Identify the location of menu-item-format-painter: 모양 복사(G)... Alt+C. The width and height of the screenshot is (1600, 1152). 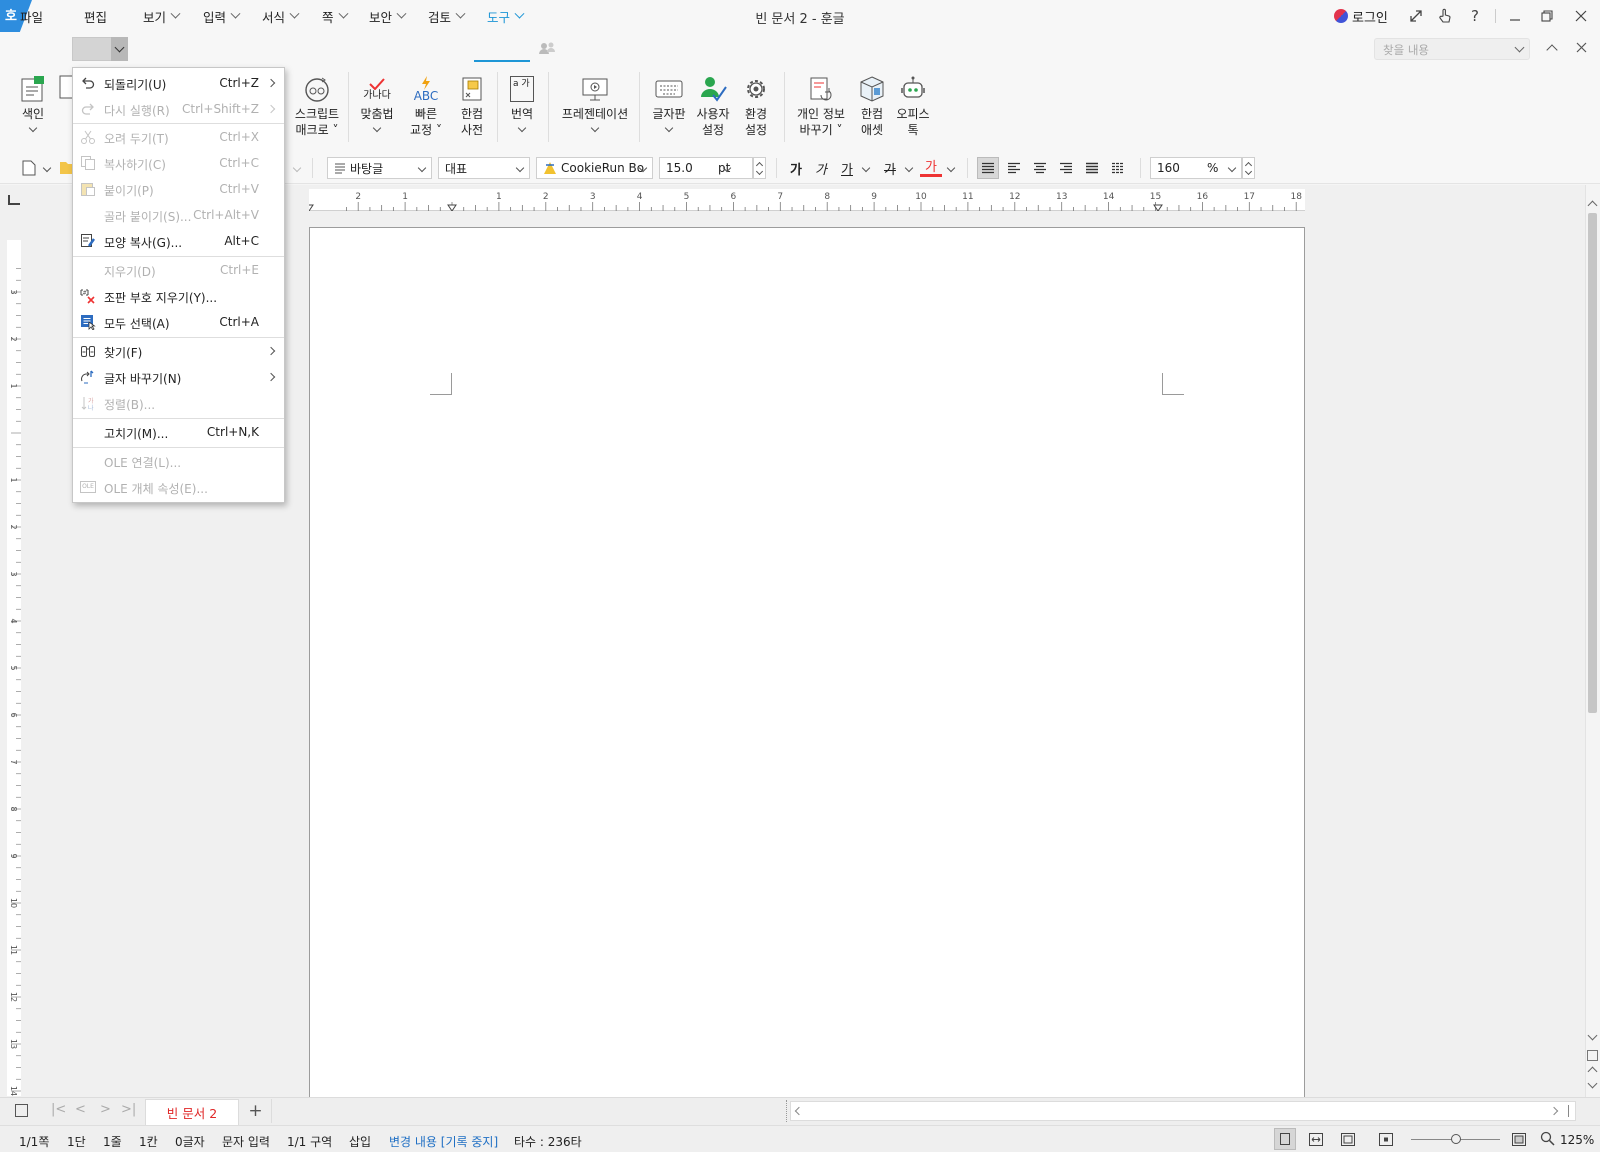
(178, 241).